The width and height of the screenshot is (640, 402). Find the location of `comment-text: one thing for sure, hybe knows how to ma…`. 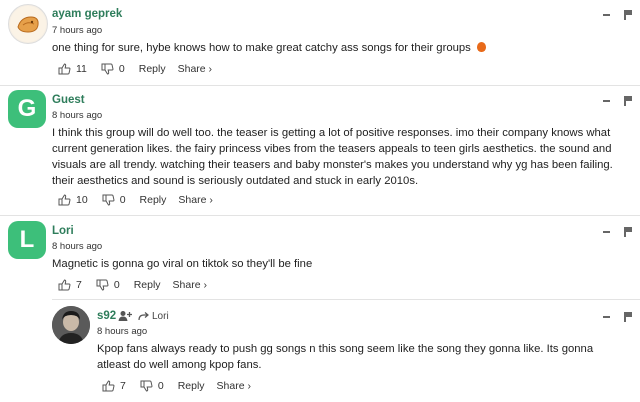

comment-text: one thing for sure, hybe knows how to ma… is located at coordinates (337, 48).